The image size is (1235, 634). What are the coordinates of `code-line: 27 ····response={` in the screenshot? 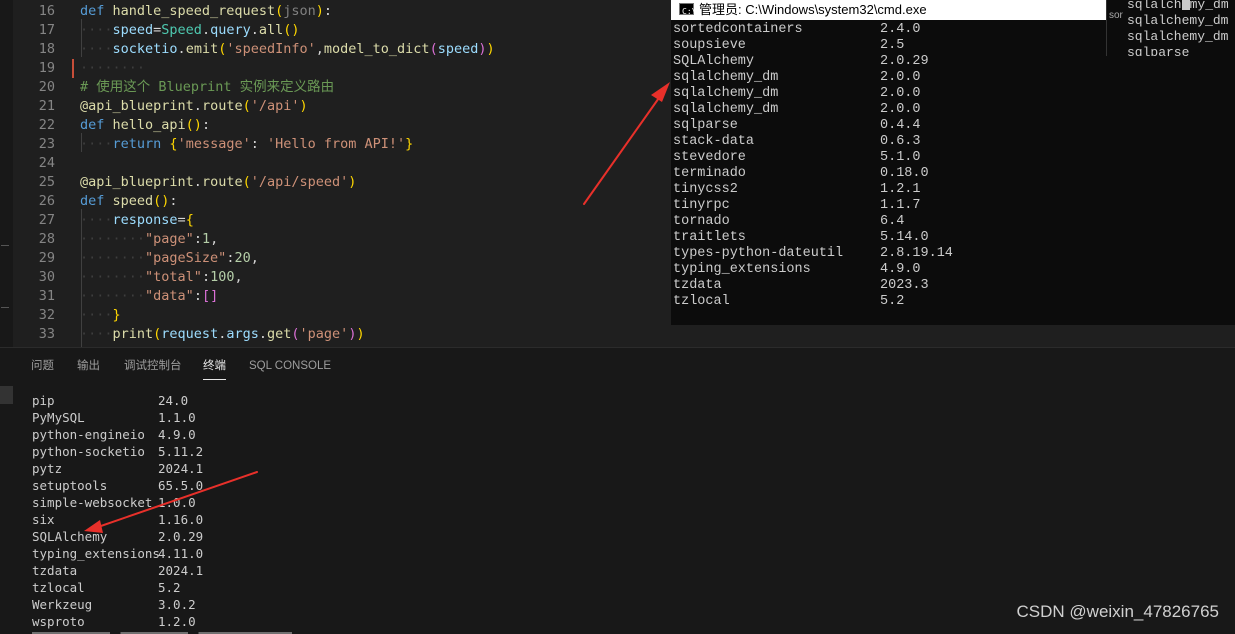 It's located at (342, 220).